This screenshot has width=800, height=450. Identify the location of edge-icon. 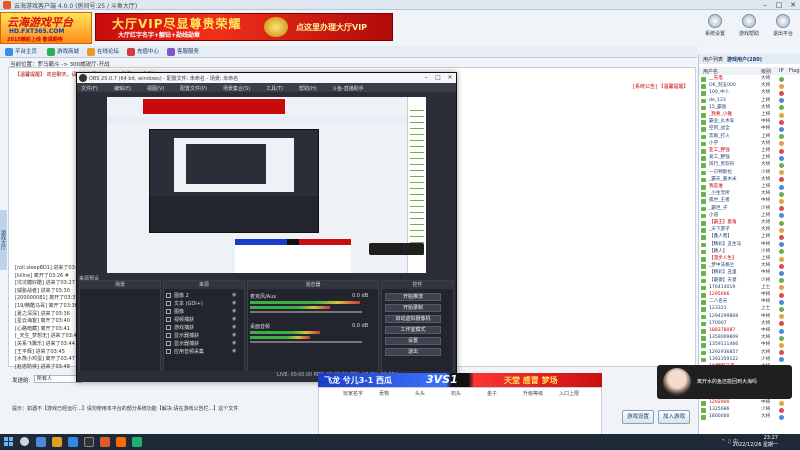
(73, 442).